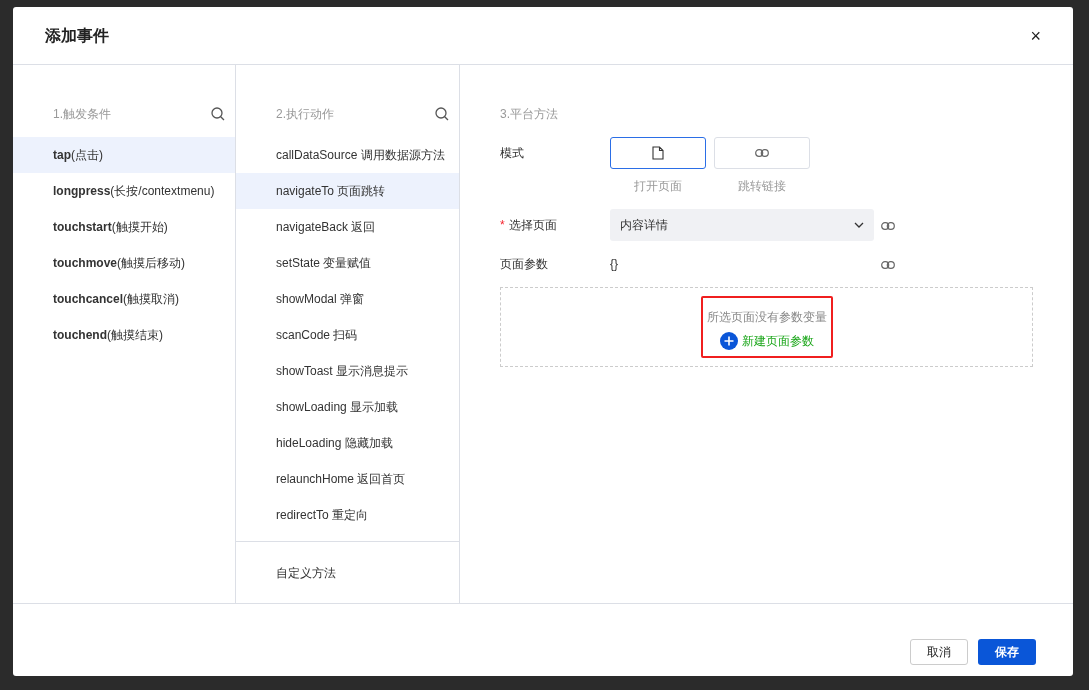 This screenshot has width=1089, height=690. What do you see at coordinates (347, 155) in the screenshot?
I see `list-item: callDataSource 调用数据源方法` at bounding box center [347, 155].